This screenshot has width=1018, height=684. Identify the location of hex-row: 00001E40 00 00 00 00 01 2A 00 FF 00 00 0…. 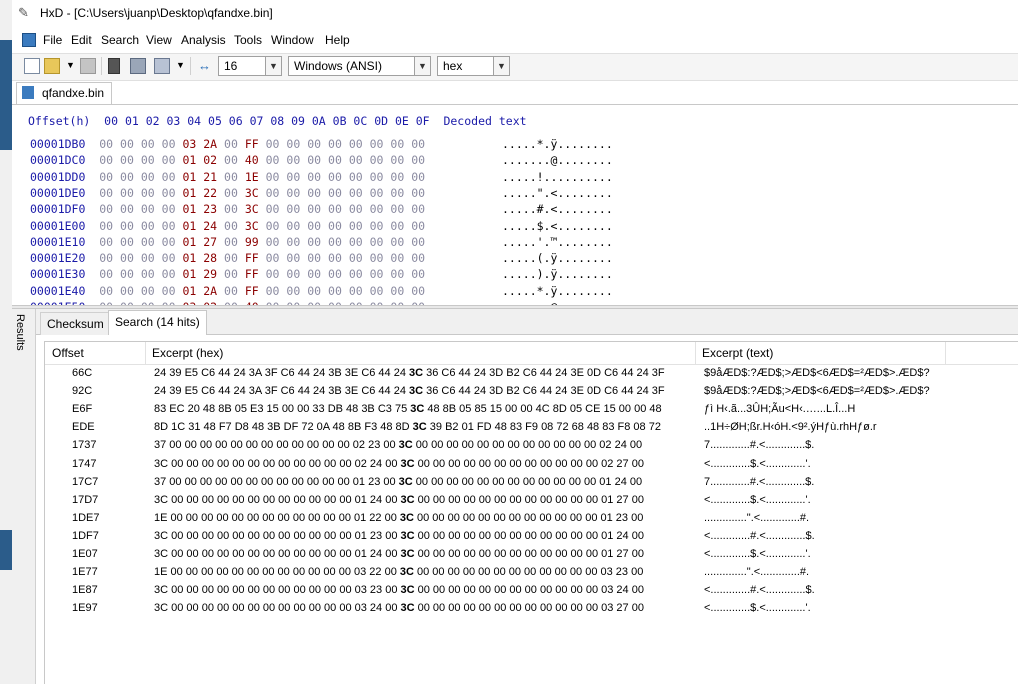
(227, 291).